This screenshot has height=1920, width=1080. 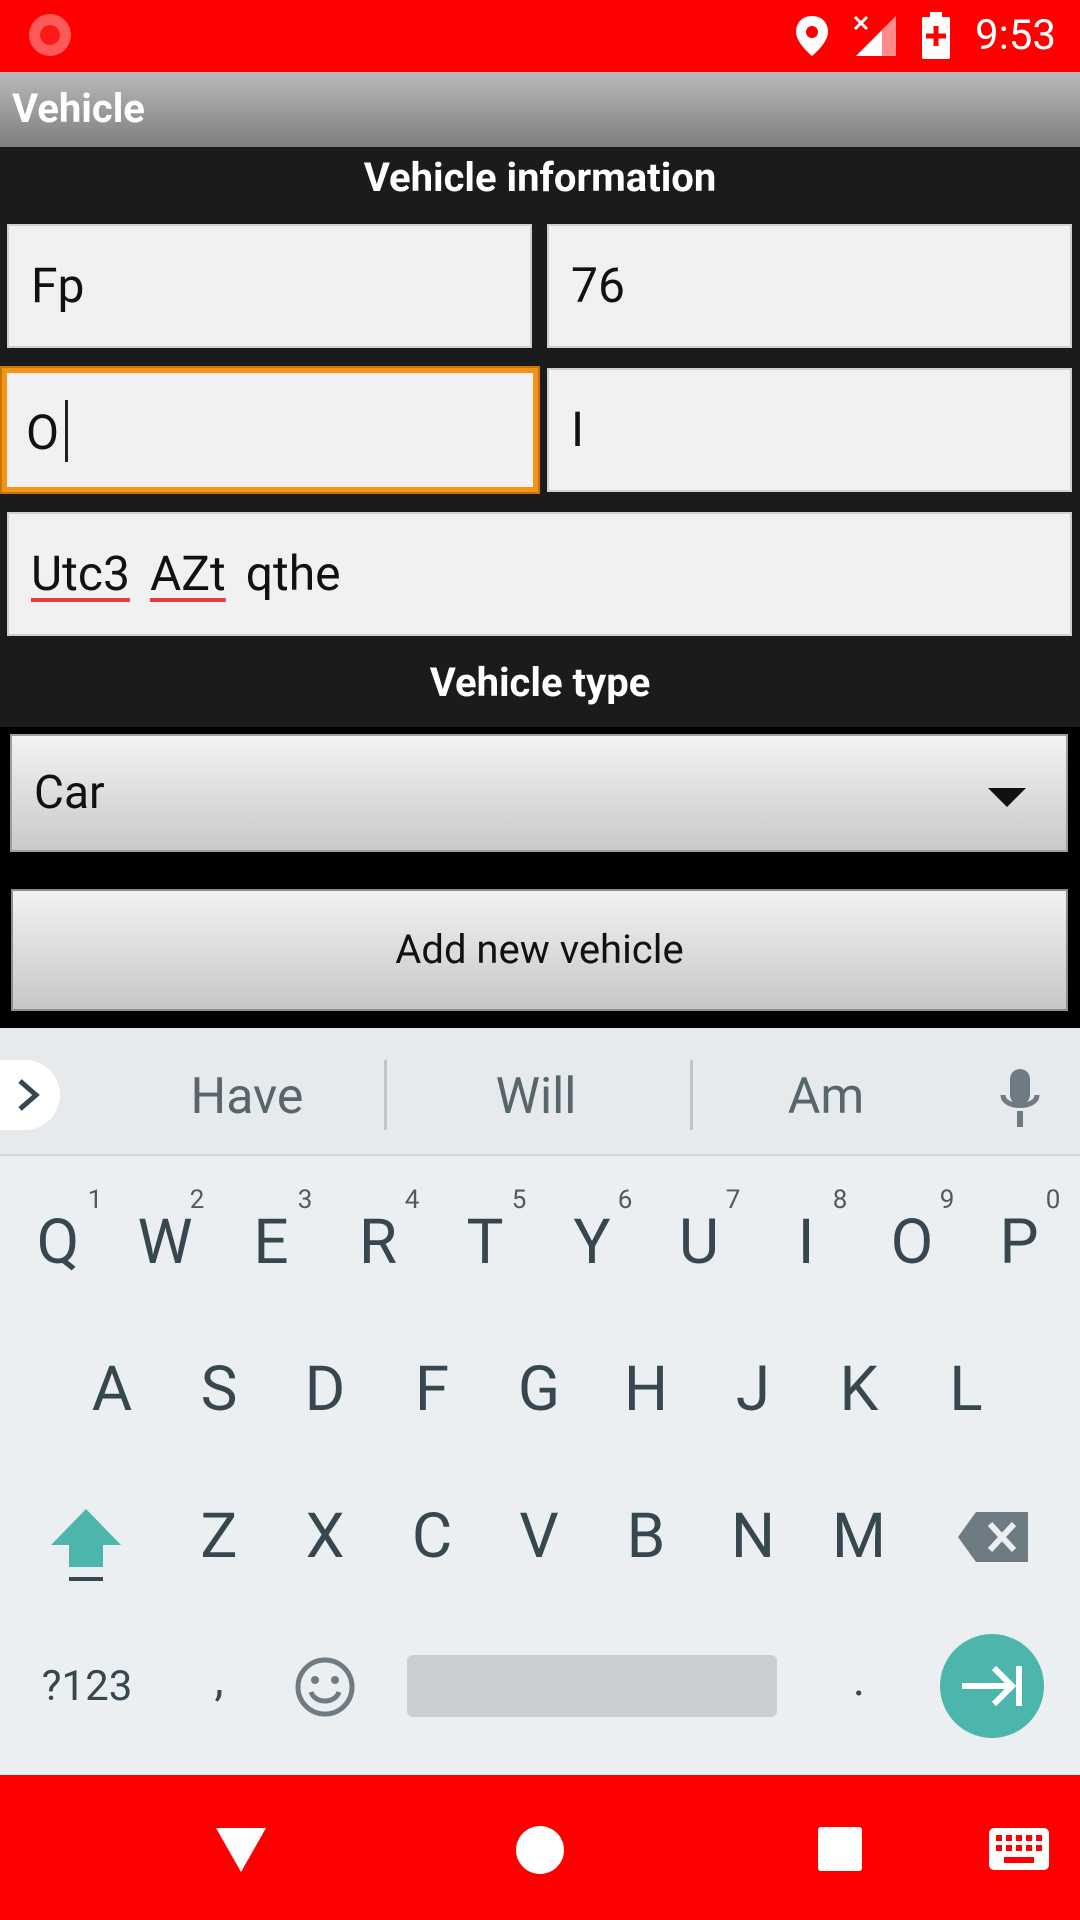 What do you see at coordinates (539, 950) in the screenshot?
I see `add-new-vehicle-button: Add new vehicle` at bounding box center [539, 950].